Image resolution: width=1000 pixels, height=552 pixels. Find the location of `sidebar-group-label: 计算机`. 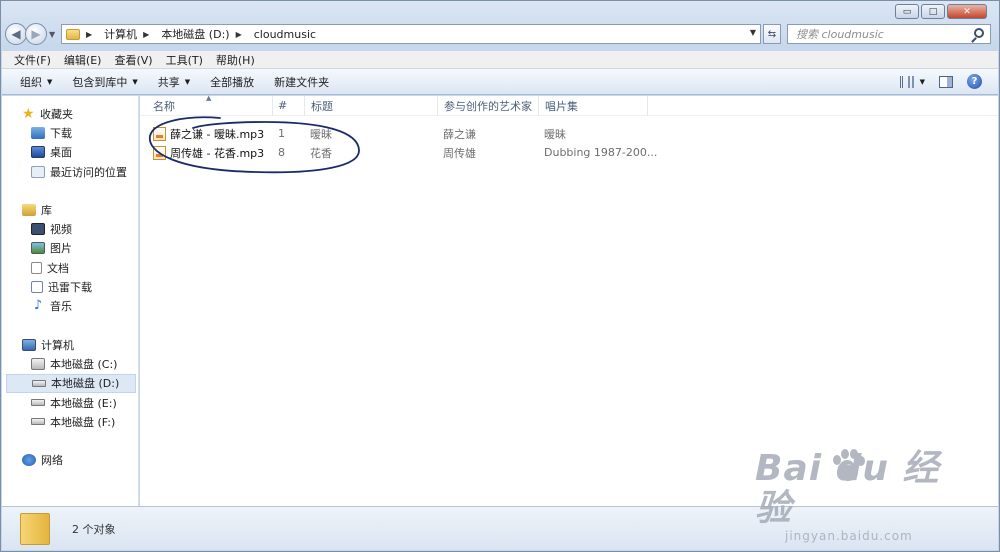

sidebar-group-label: 计算机 is located at coordinates (57, 345).